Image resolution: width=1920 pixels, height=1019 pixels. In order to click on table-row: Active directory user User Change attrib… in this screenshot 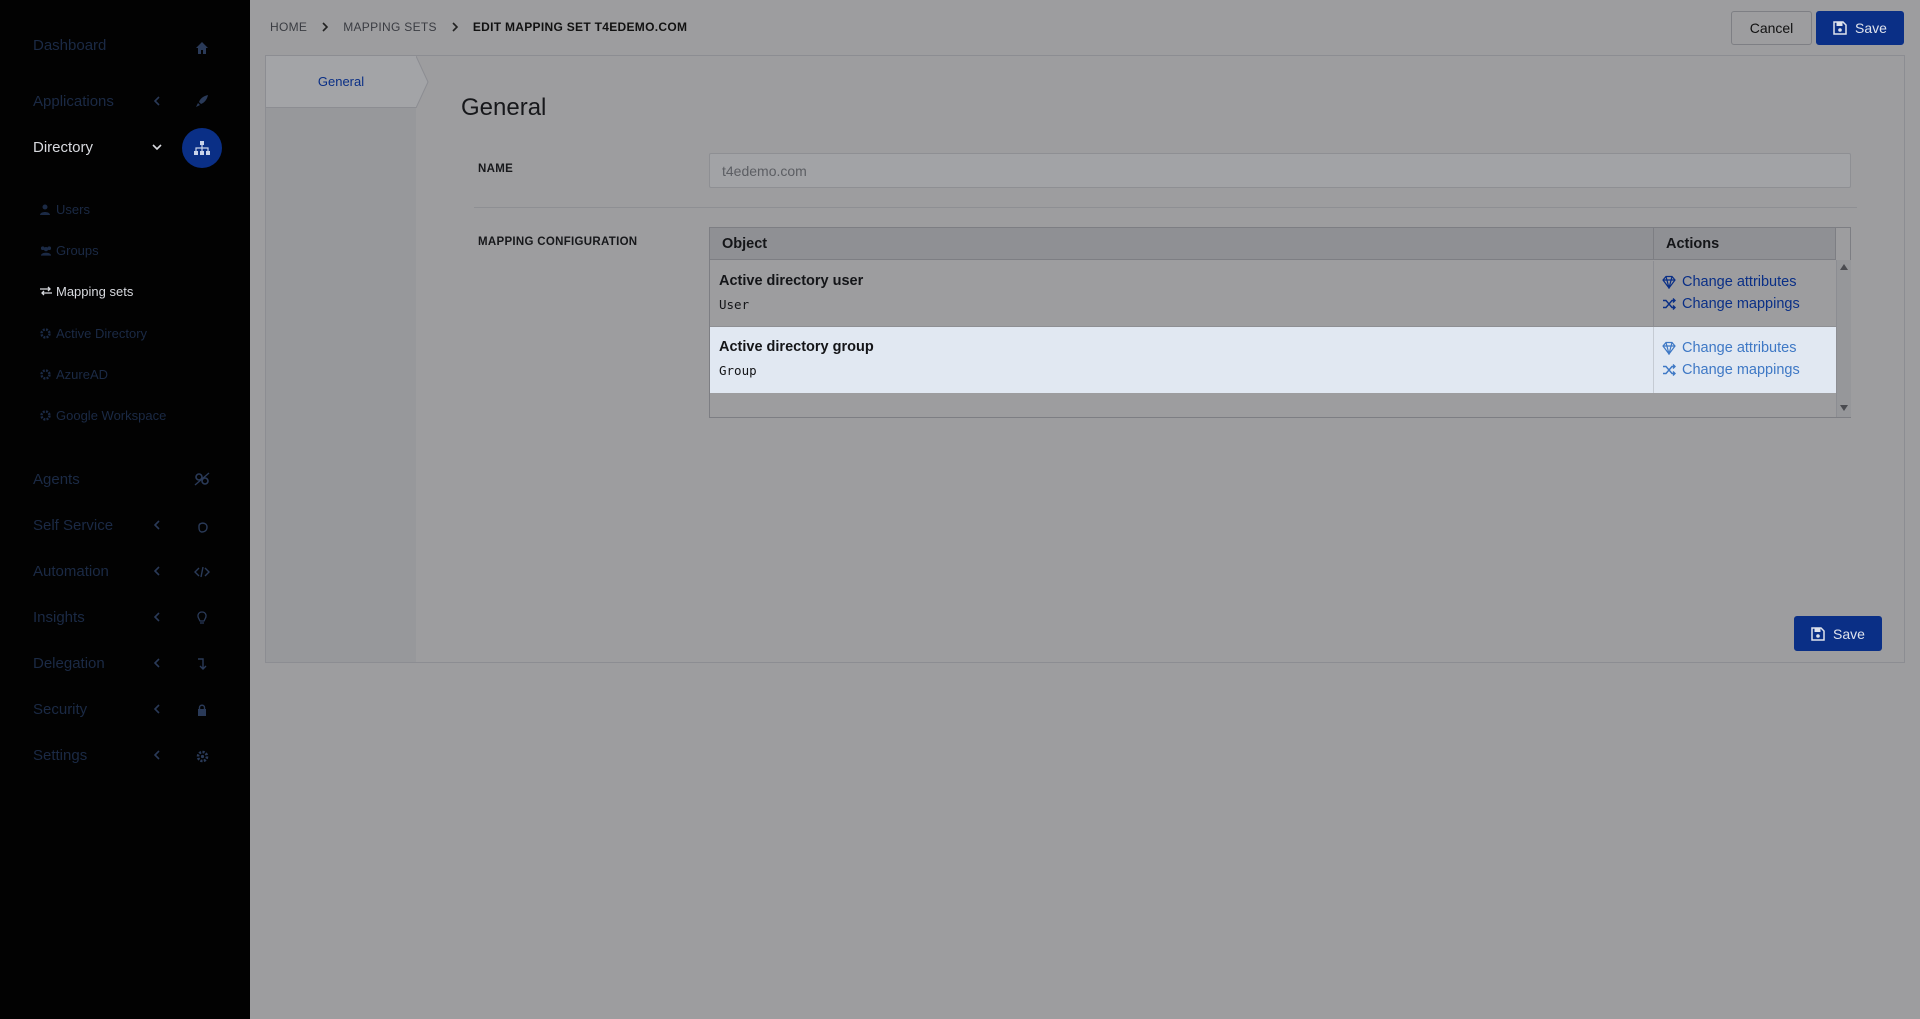, I will do `click(1273, 294)`.